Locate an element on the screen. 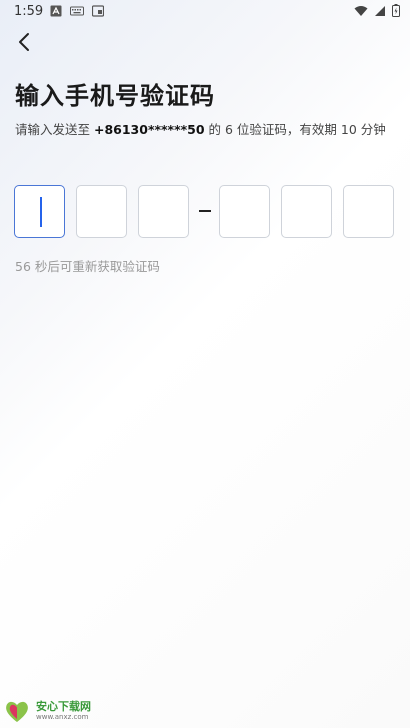  description-suffix: 的 6 位验证码，有效期 10 分钟 is located at coordinates (295, 129).